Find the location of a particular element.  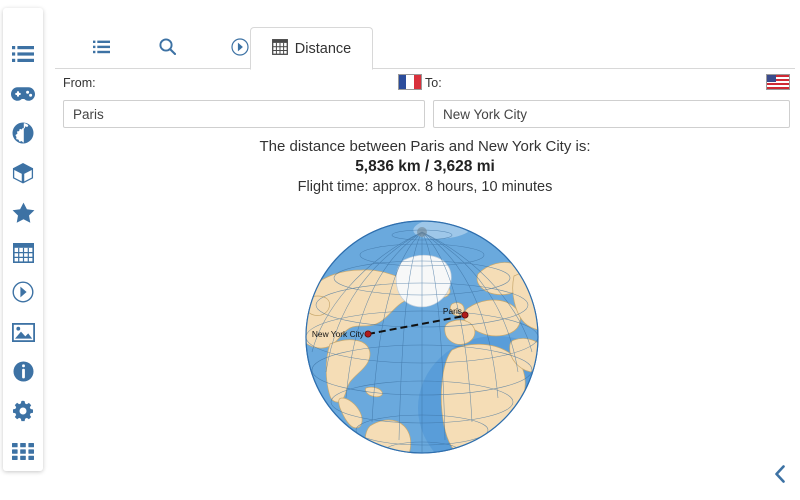

sidebar-item-apps is located at coordinates (23, 451).